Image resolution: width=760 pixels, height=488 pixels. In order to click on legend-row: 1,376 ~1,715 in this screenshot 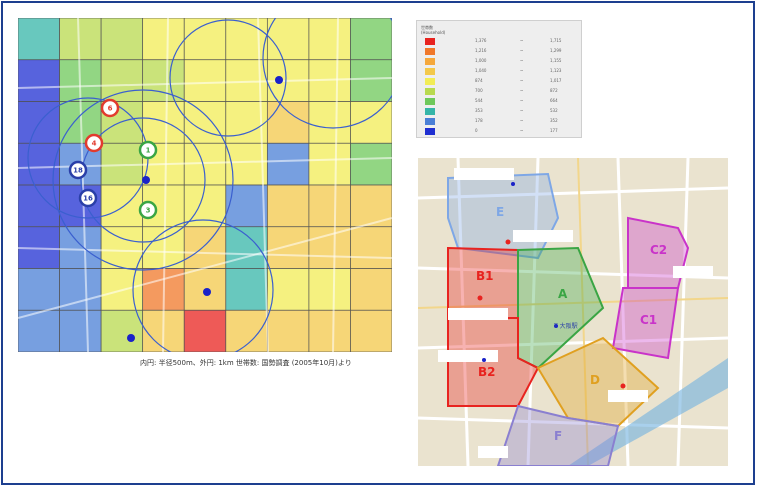, I will do `click(500, 41)`.